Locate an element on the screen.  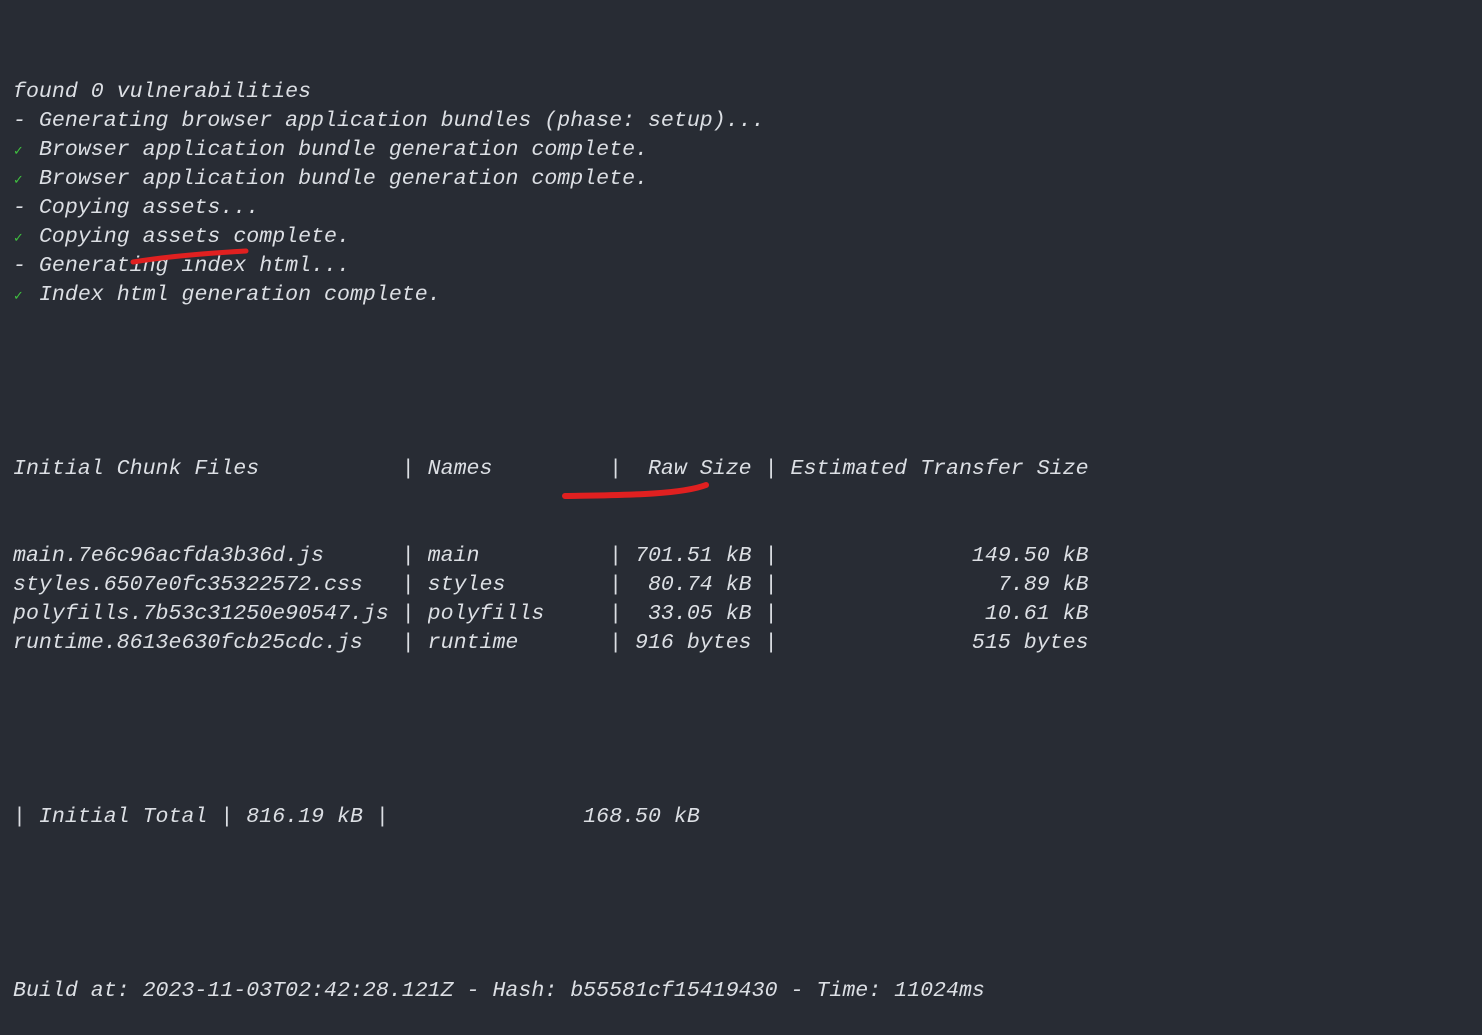
log-text: Index html generation complete. is located at coordinates (239, 295).